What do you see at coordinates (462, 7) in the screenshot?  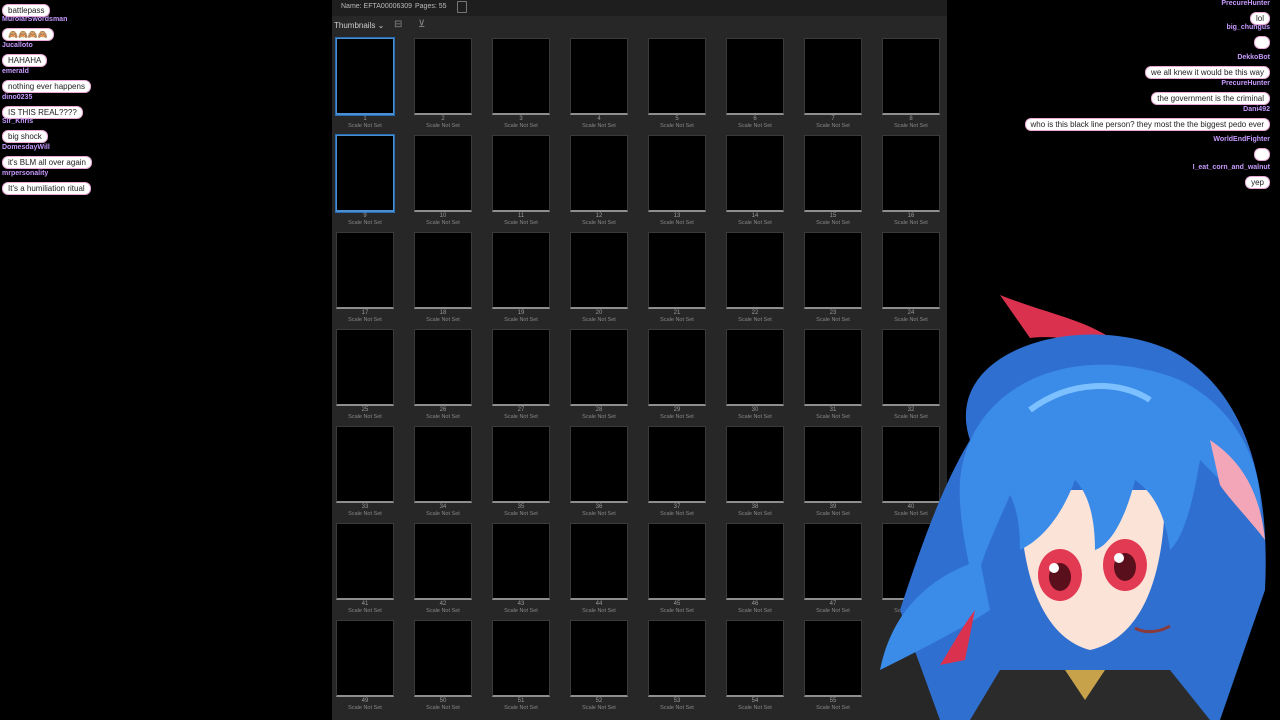 I see `document-icon` at bounding box center [462, 7].